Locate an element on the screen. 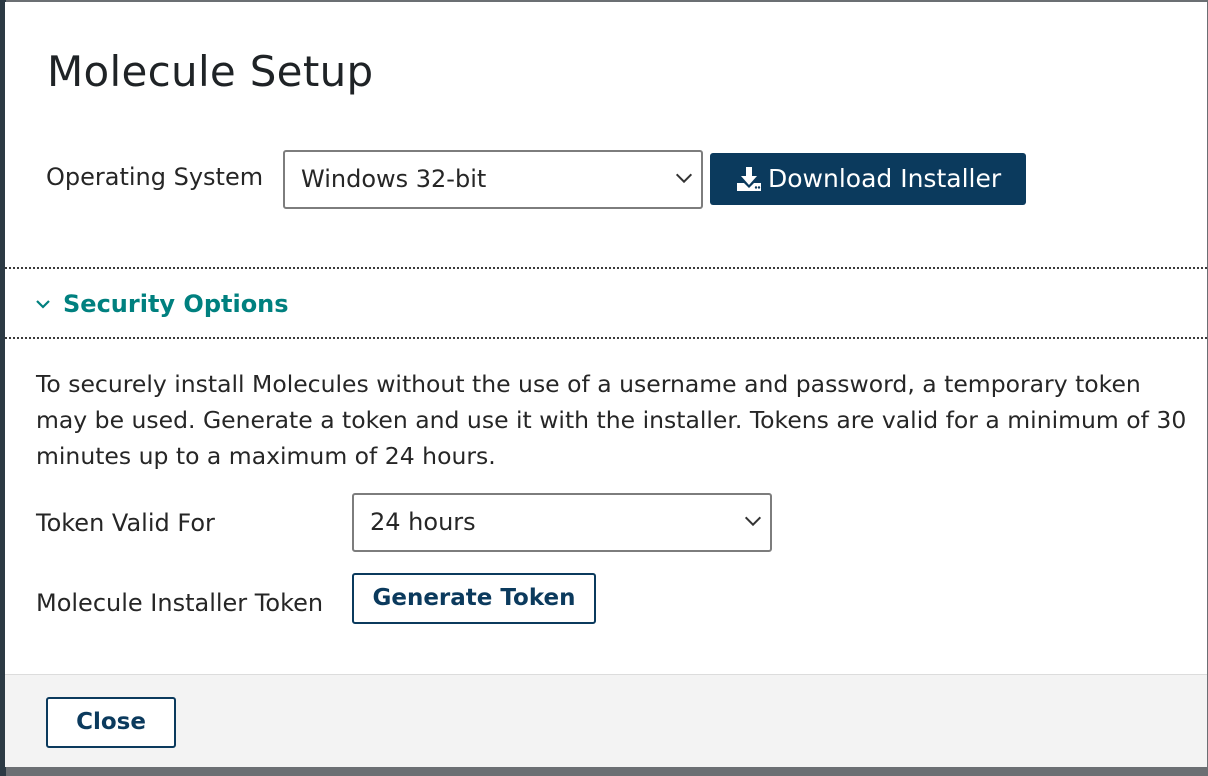 This screenshot has height=776, width=1208. operating-system-select: Windows 32-bit is located at coordinates (493, 179).